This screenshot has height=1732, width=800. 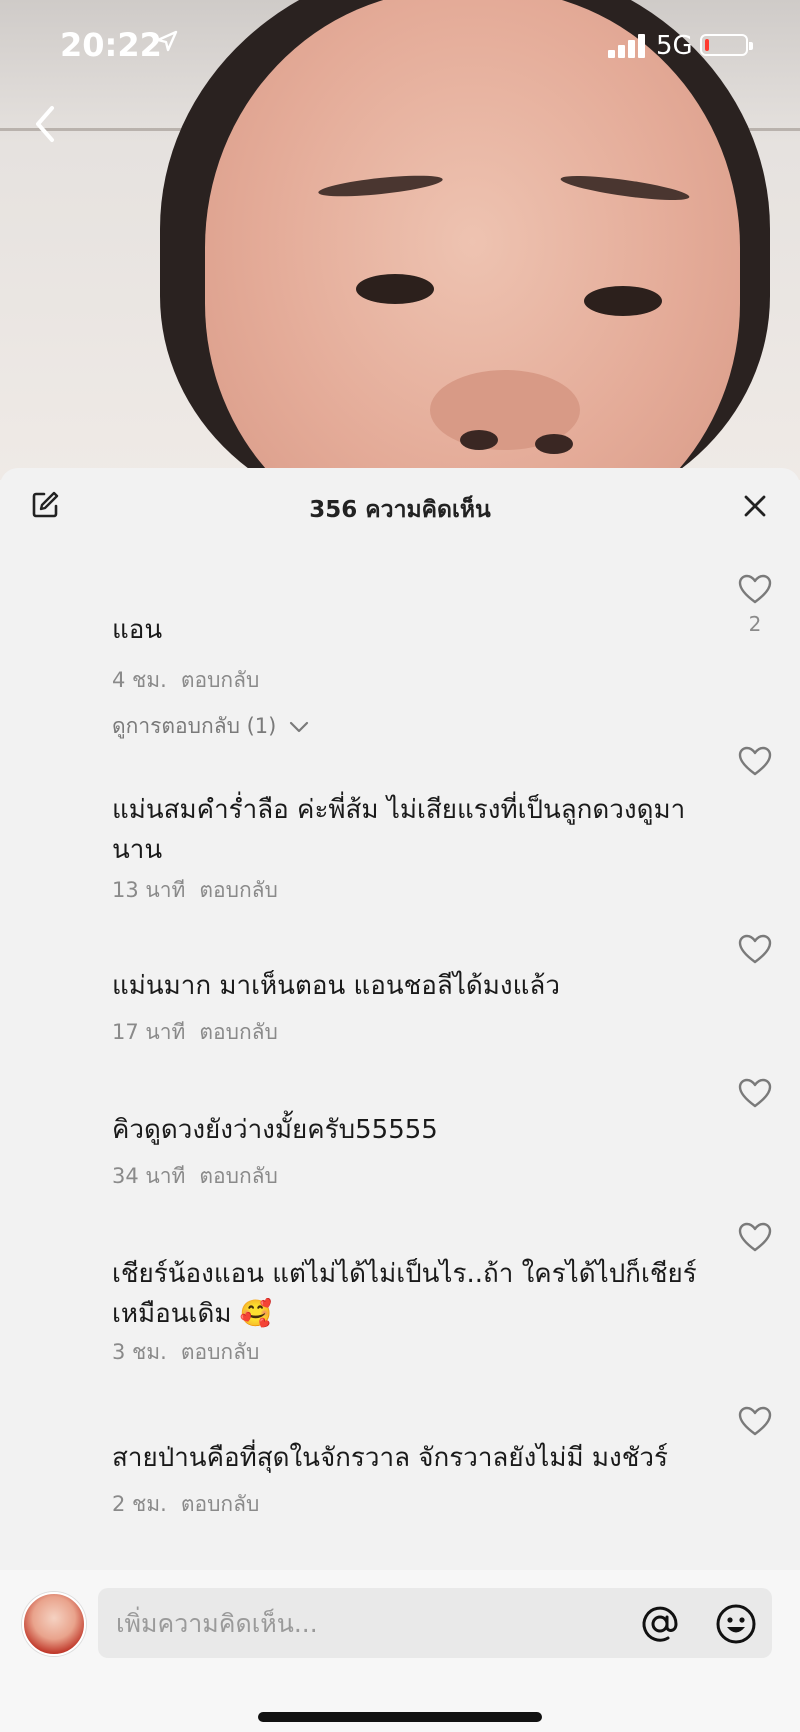 I want to click on comment-meta: 4 ชม. ตอบกลับ, so click(x=185, y=680).